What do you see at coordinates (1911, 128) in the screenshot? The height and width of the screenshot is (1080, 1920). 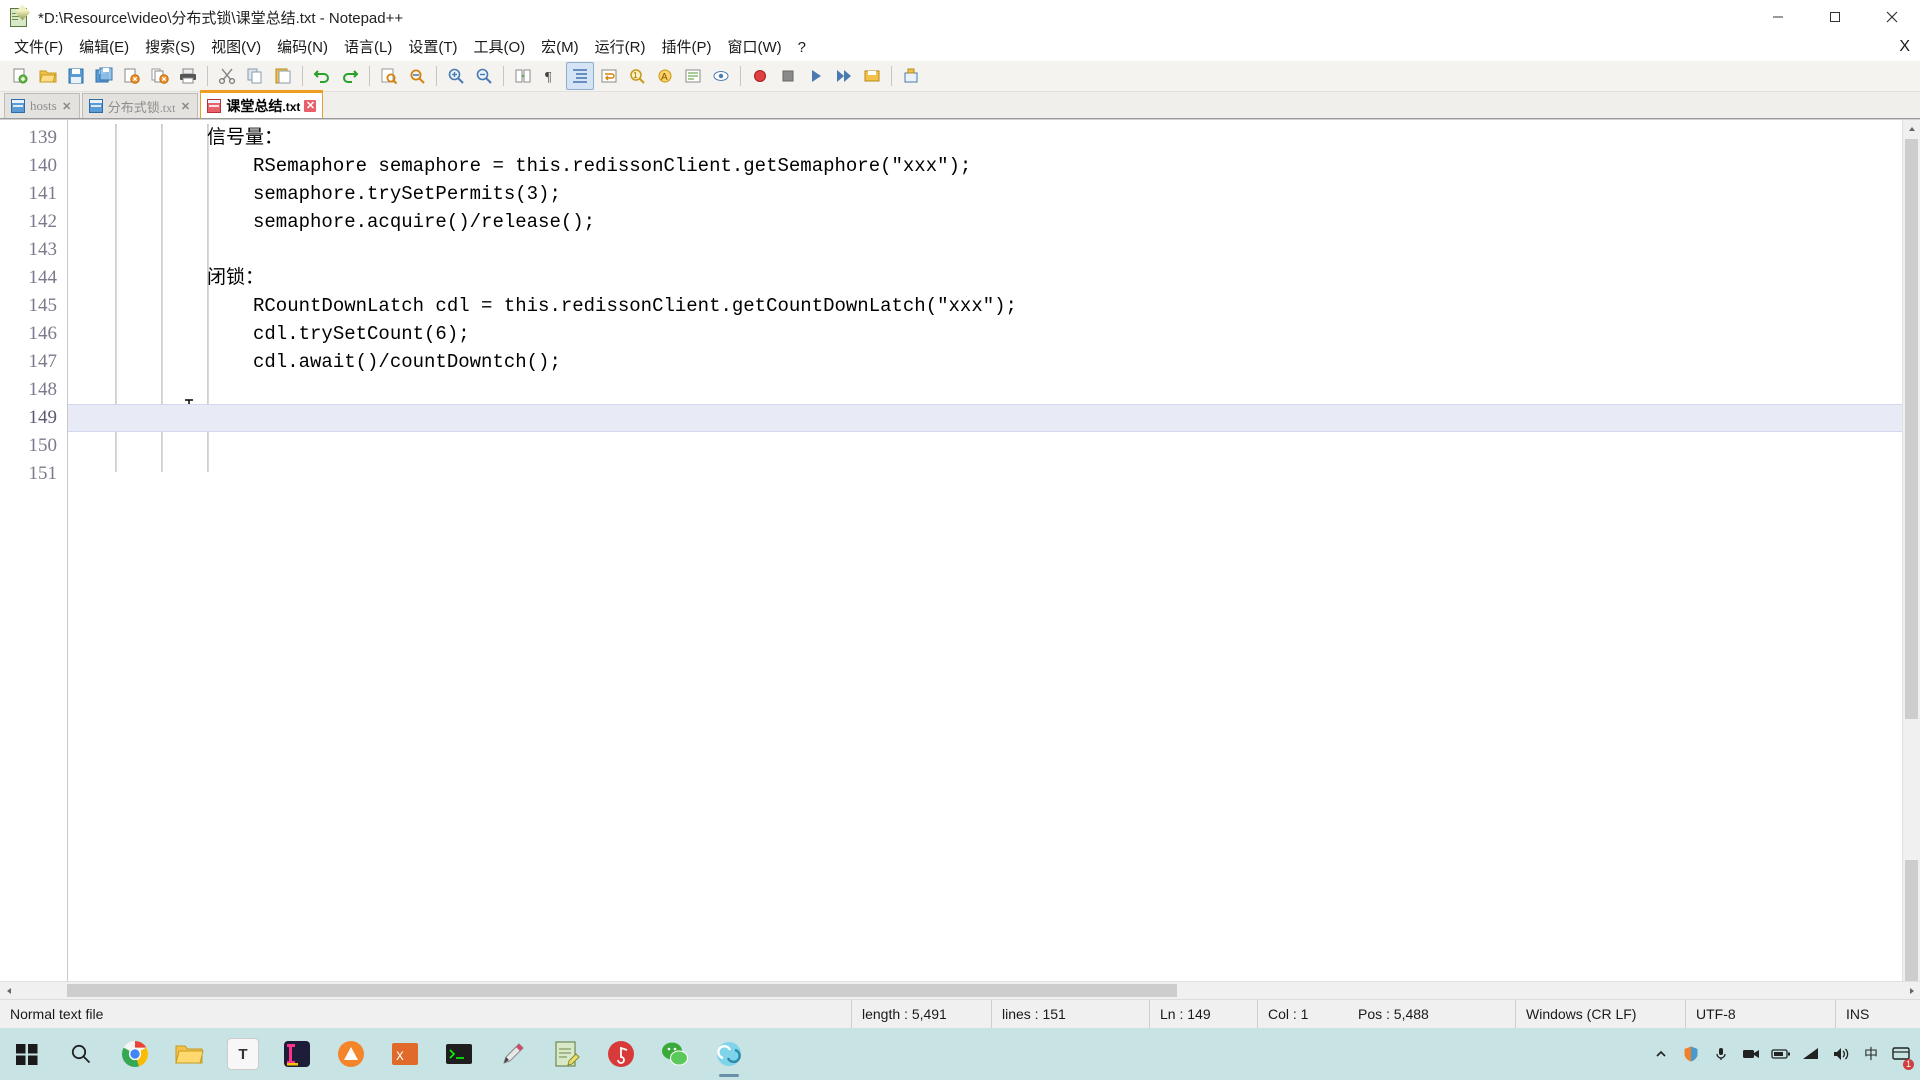 I see `scroll-up-arrow` at bounding box center [1911, 128].